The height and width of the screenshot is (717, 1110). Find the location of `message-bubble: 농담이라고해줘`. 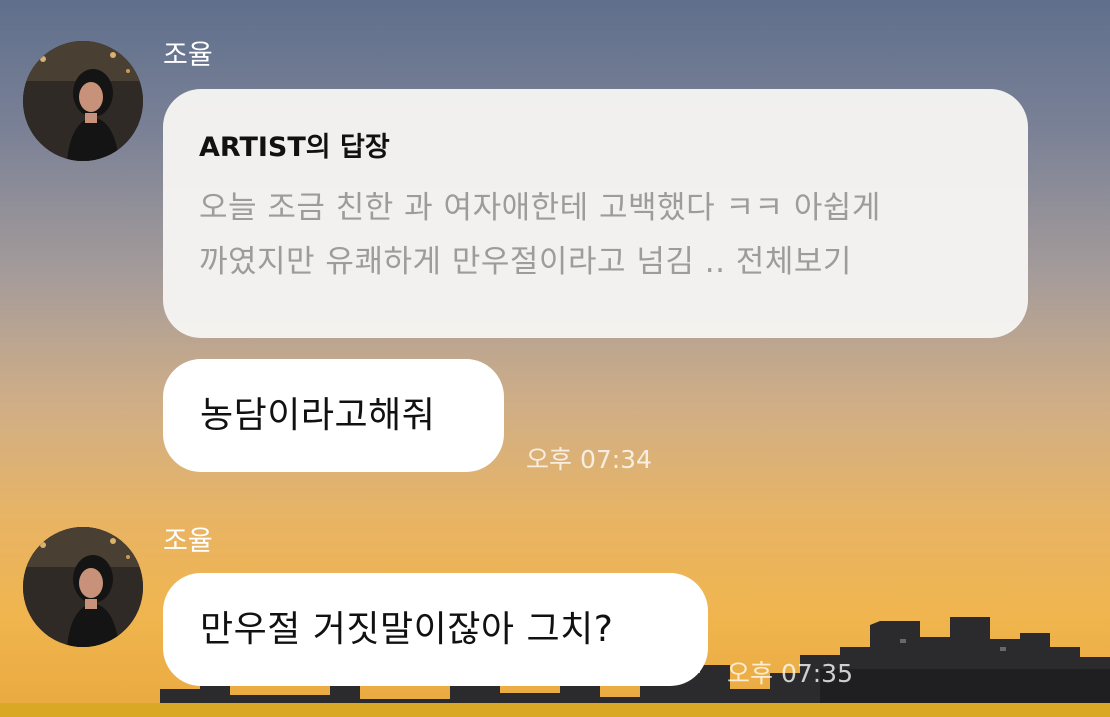

message-bubble: 농담이라고해줘 is located at coordinates (333, 415).